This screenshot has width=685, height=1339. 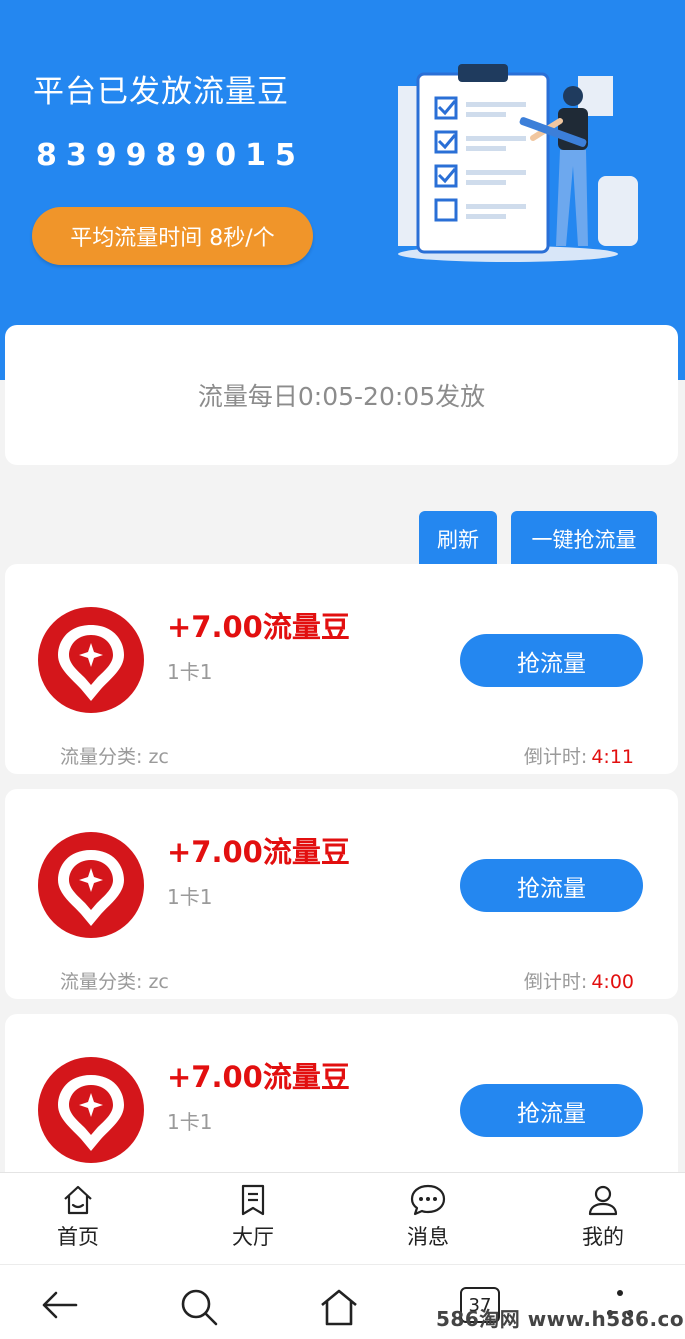 I want to click on bookmark-list-icon, so click(x=253, y=1200).